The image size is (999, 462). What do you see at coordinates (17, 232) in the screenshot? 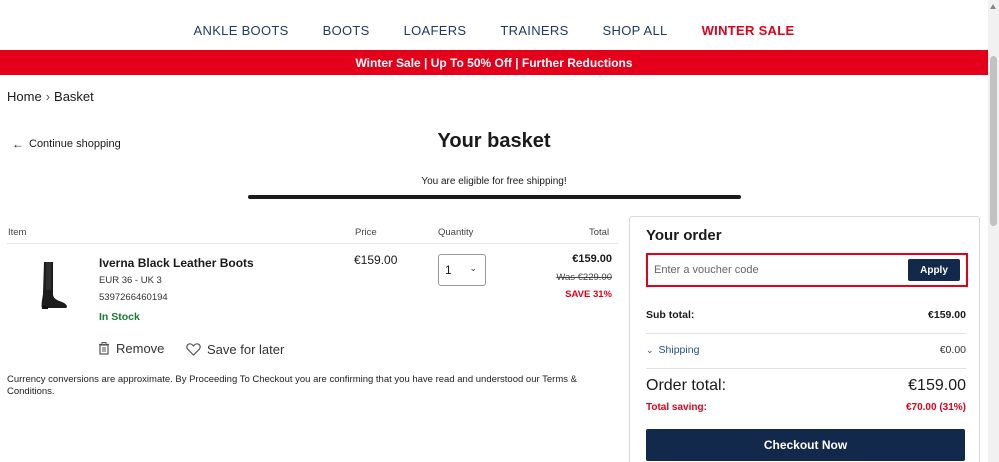
I see `header-item: Item` at bounding box center [17, 232].